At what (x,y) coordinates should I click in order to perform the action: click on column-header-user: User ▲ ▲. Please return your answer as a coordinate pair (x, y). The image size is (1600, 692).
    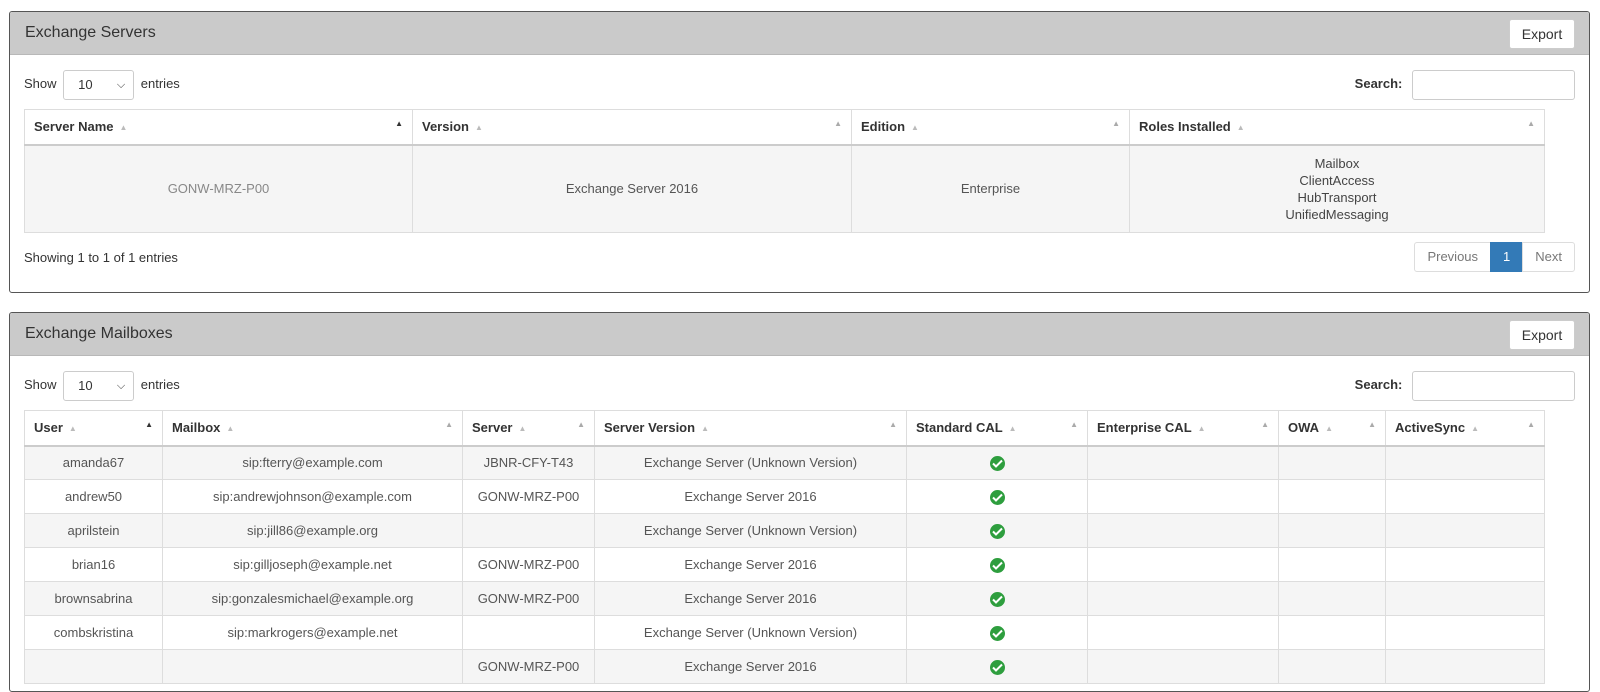
    Looking at the image, I should click on (93, 428).